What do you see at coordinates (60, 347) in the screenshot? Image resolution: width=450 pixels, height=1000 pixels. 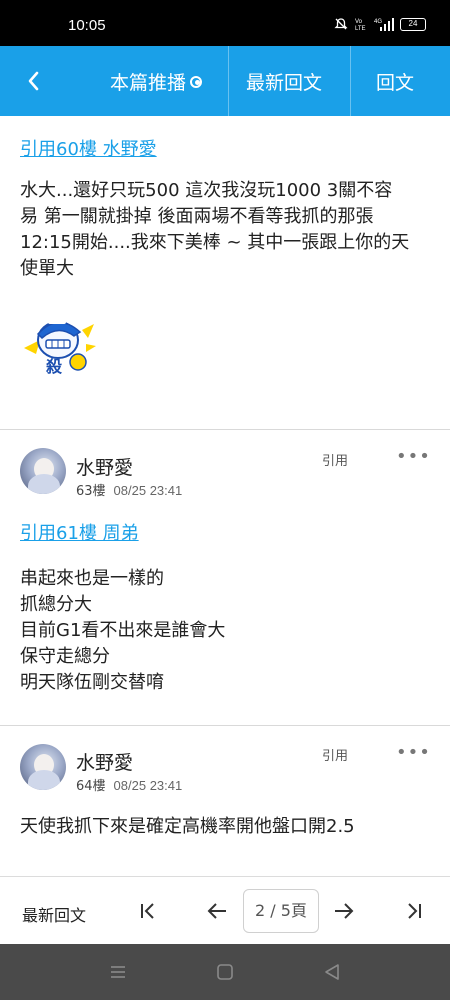 I see `baseball-cap-sticker: 殺` at bounding box center [60, 347].